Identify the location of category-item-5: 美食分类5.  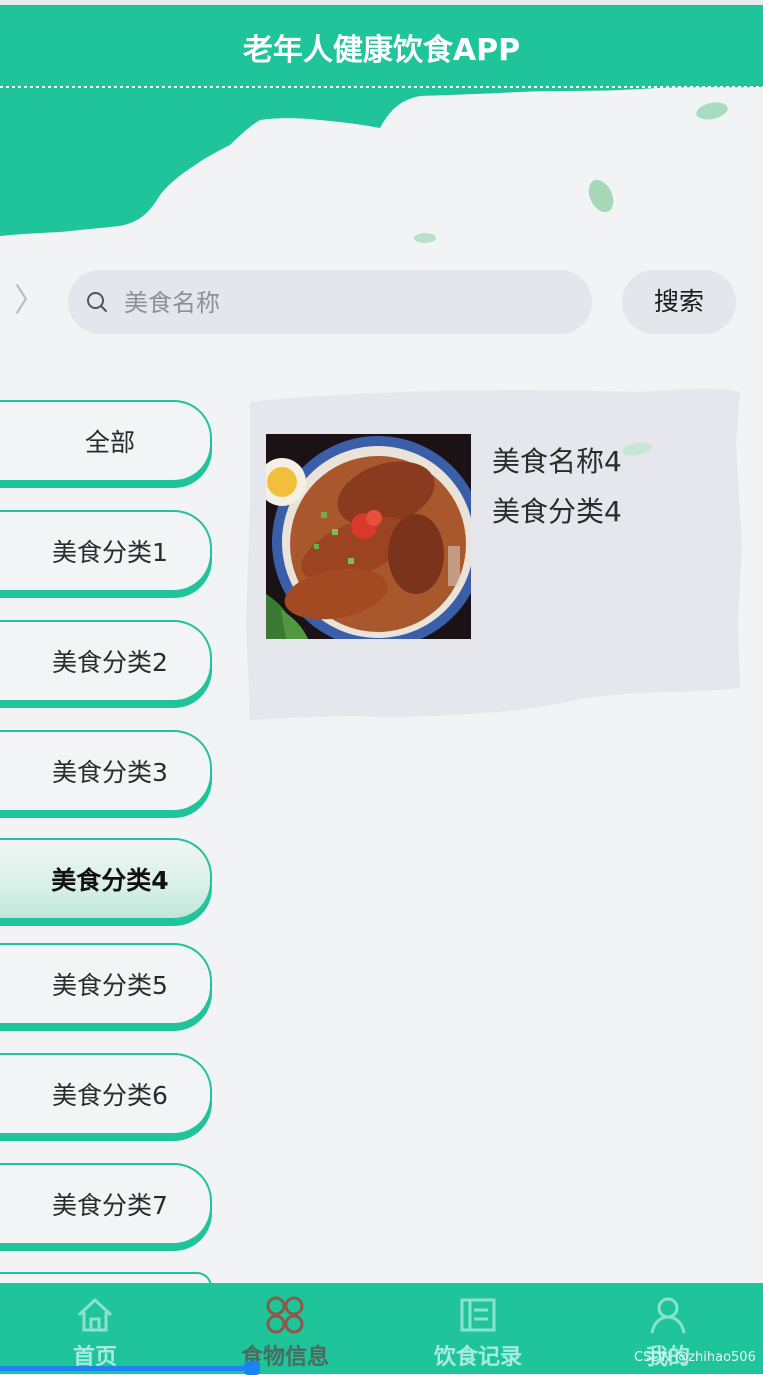
(106, 984).